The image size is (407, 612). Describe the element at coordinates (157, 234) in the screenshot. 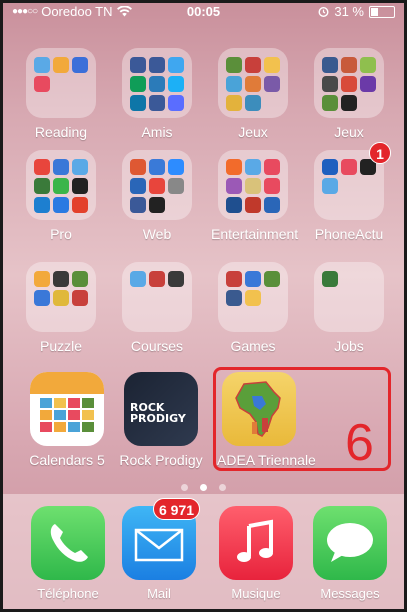

I see `folder-label: Web` at that location.